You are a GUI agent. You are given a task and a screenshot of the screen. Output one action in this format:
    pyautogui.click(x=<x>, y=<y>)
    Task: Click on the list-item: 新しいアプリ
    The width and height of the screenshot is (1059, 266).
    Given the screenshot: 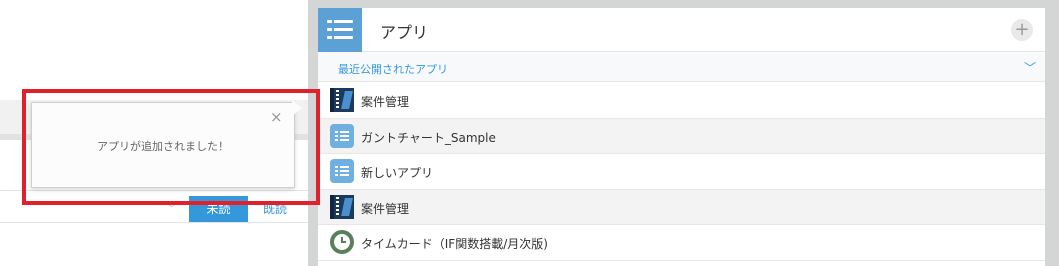 What is the action you would take?
    pyautogui.click(x=681, y=172)
    